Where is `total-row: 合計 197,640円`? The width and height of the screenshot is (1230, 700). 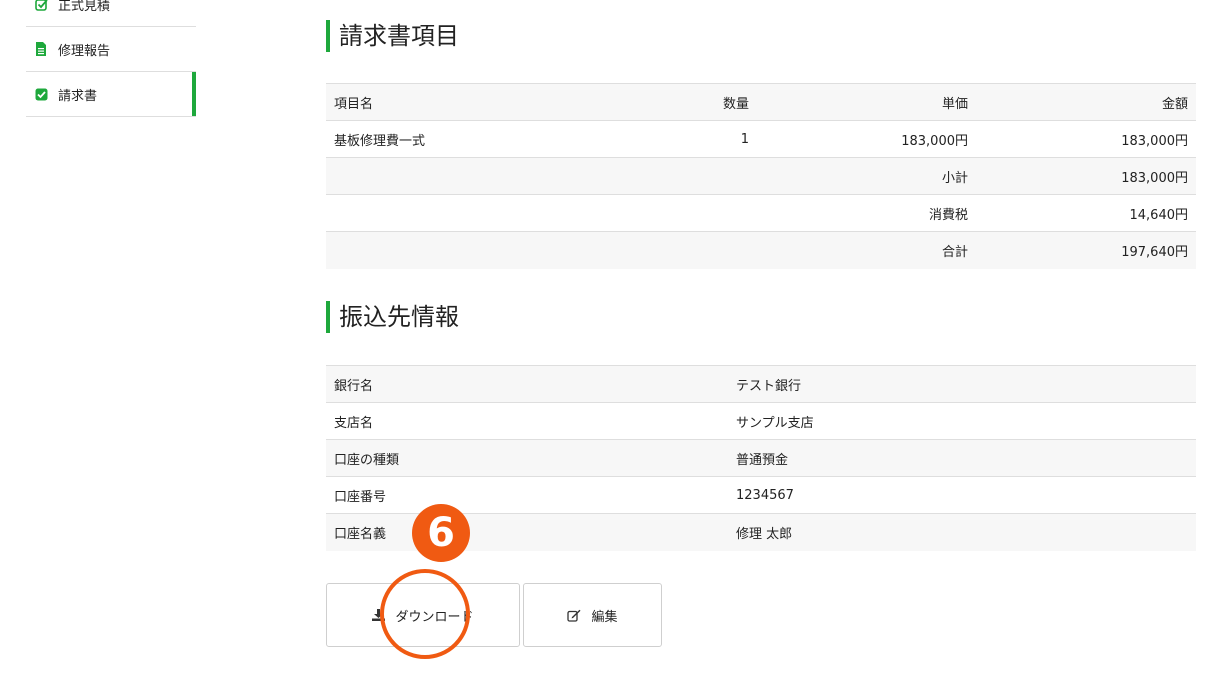 total-row: 合計 197,640円 is located at coordinates (761, 250).